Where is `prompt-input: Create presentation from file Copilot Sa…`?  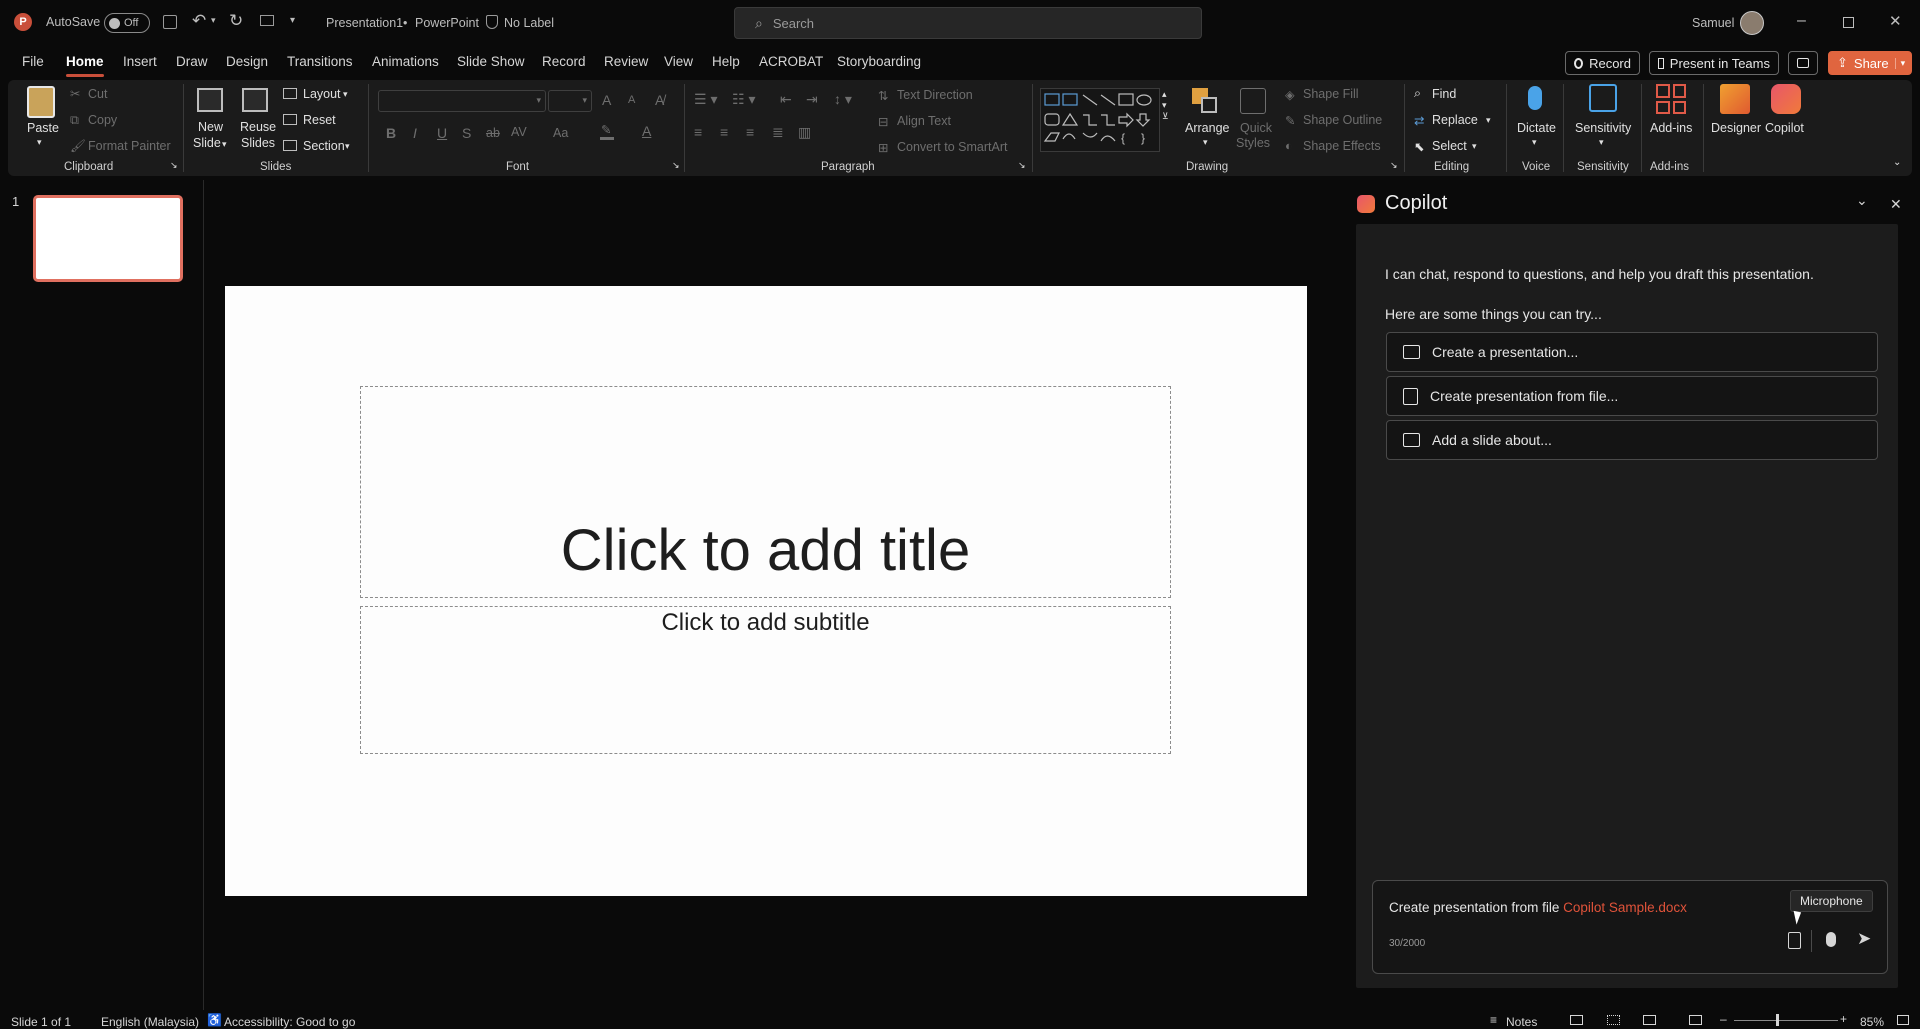 prompt-input: Create presentation from file Copilot Sa… is located at coordinates (1538, 907).